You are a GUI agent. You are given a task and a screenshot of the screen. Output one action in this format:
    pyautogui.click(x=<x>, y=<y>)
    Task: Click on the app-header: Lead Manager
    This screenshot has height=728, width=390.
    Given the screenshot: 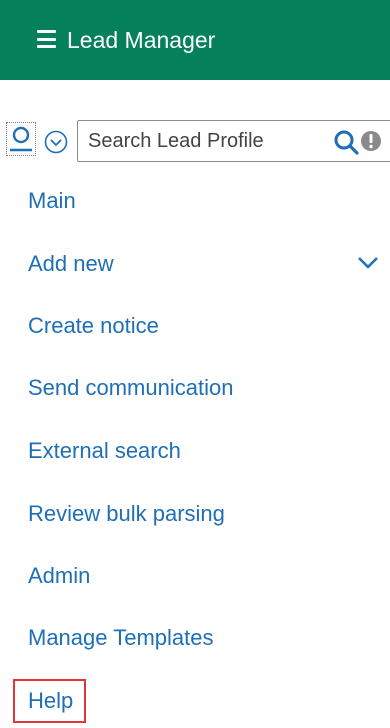 What is the action you would take?
    pyautogui.click(x=195, y=40)
    